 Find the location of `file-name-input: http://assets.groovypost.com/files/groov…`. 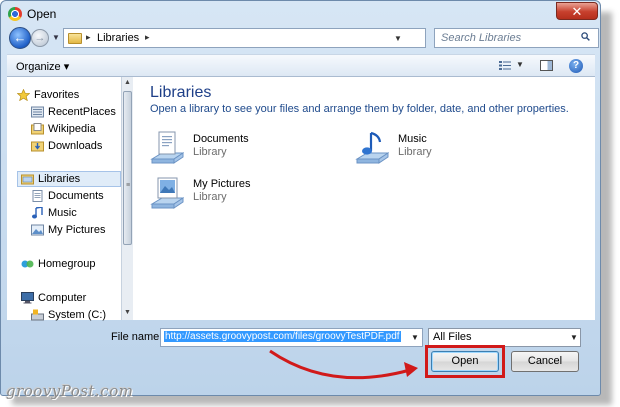

file-name-input: http://assets.groovypost.com/files/groov… is located at coordinates (291, 337).